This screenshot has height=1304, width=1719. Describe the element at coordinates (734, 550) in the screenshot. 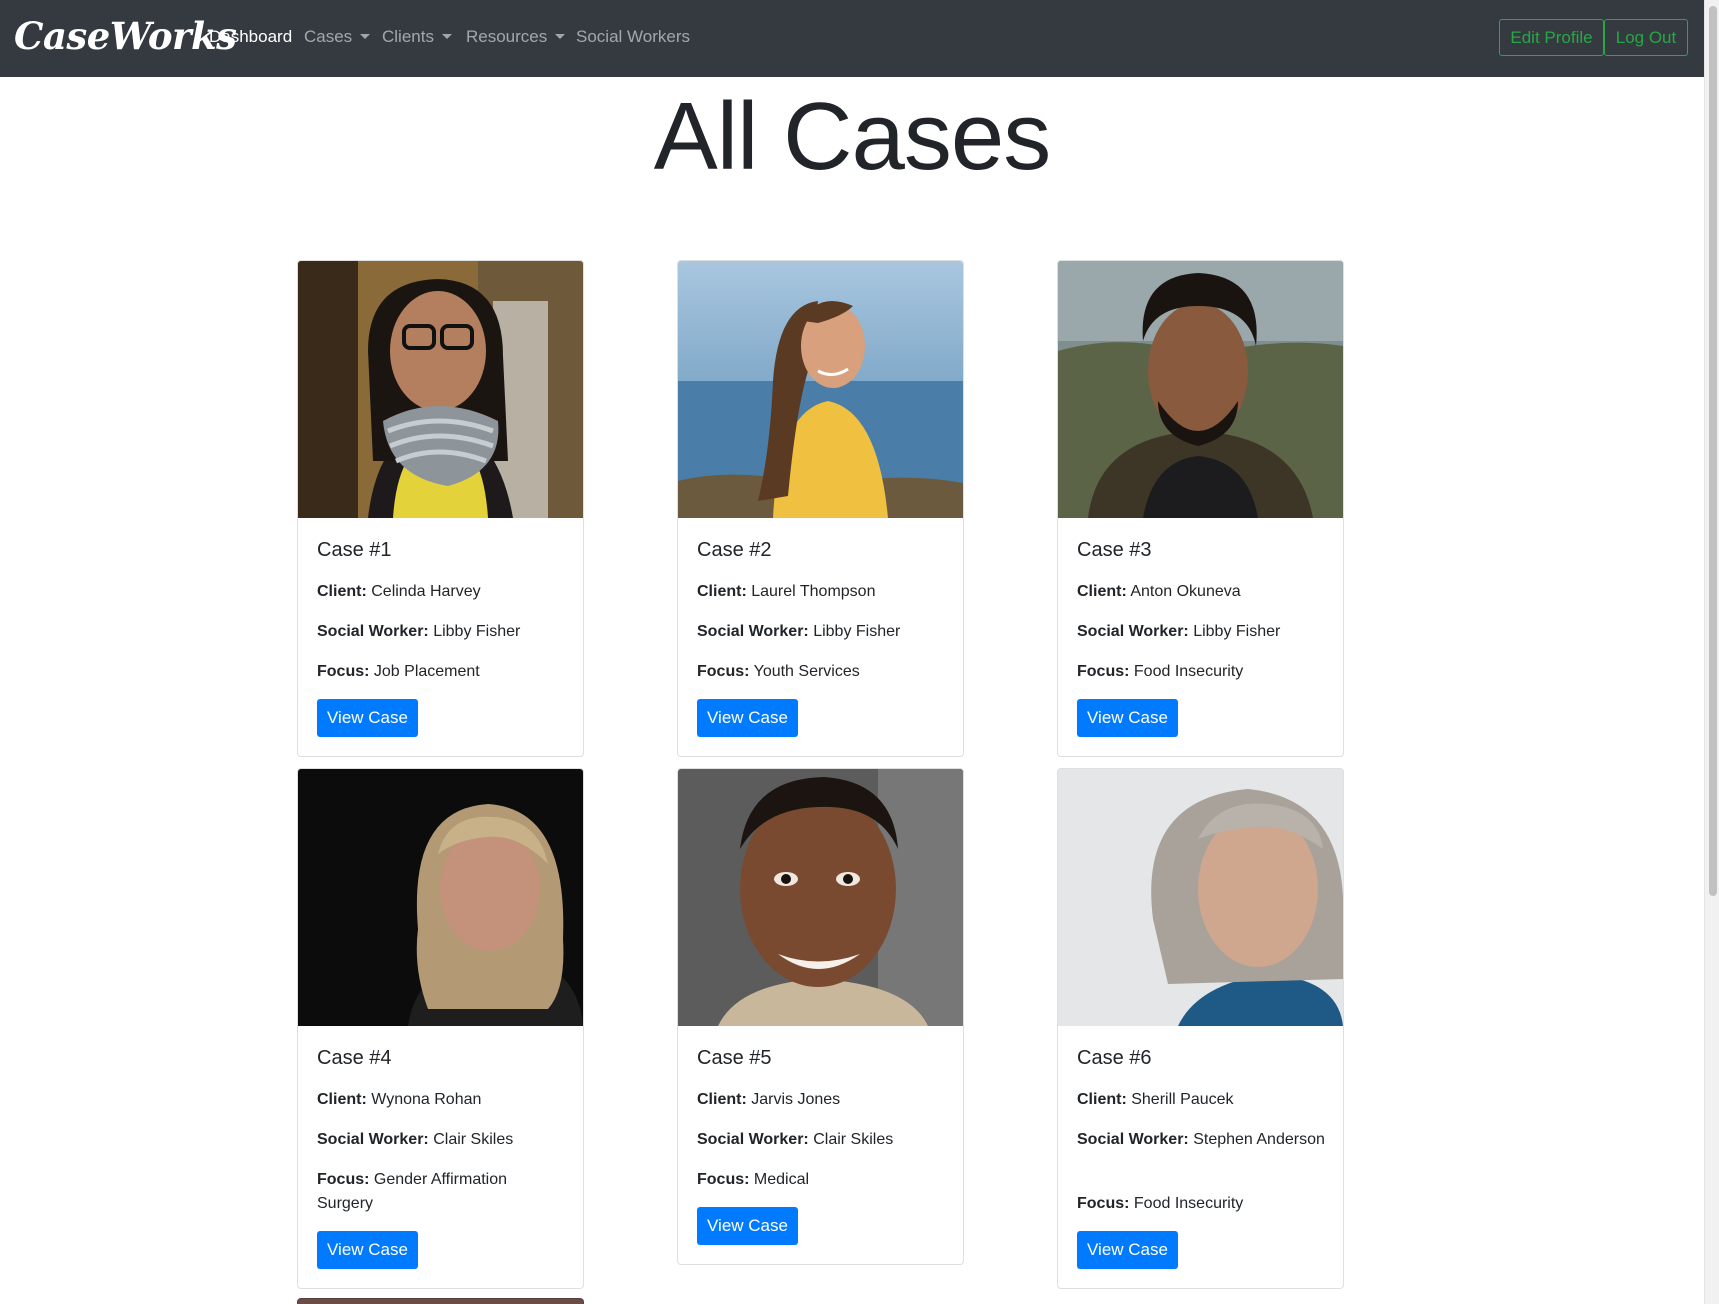

I see `case-title: Case #2` at that location.